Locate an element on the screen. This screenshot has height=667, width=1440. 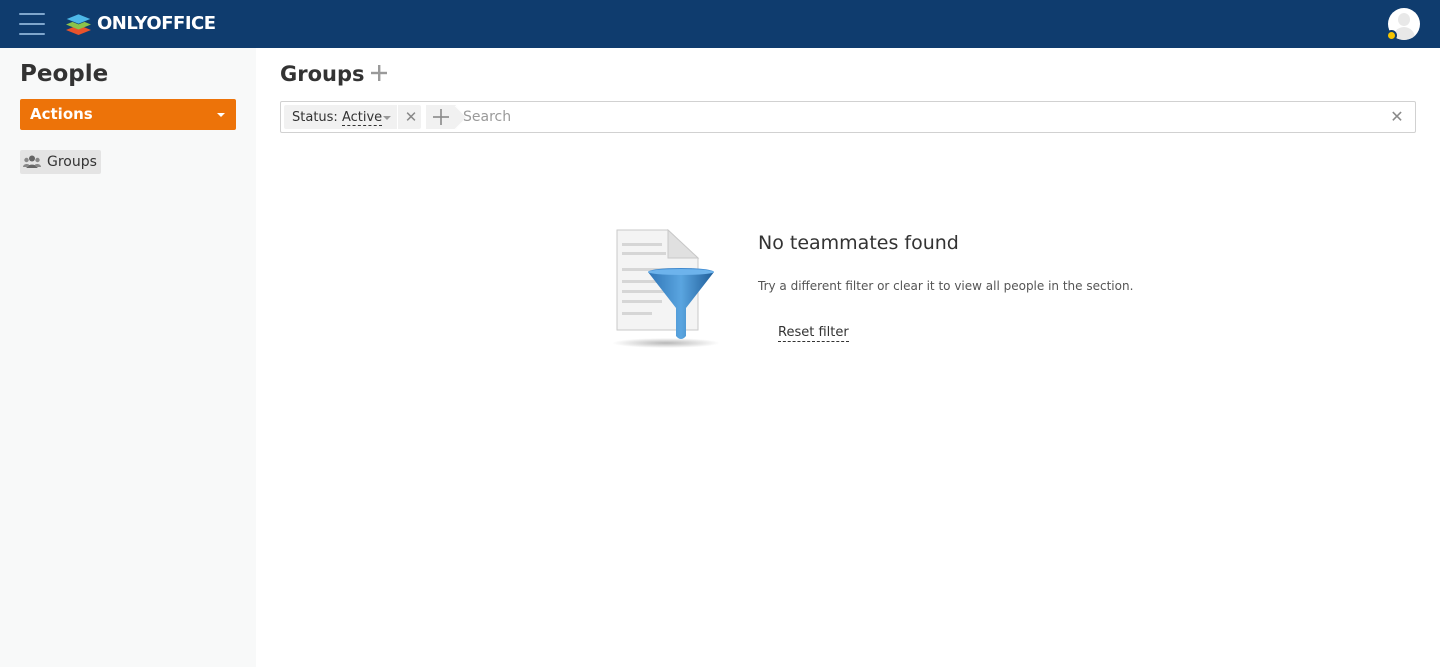
status-filter-chip: Status: Active ✕ is located at coordinates (352, 117).